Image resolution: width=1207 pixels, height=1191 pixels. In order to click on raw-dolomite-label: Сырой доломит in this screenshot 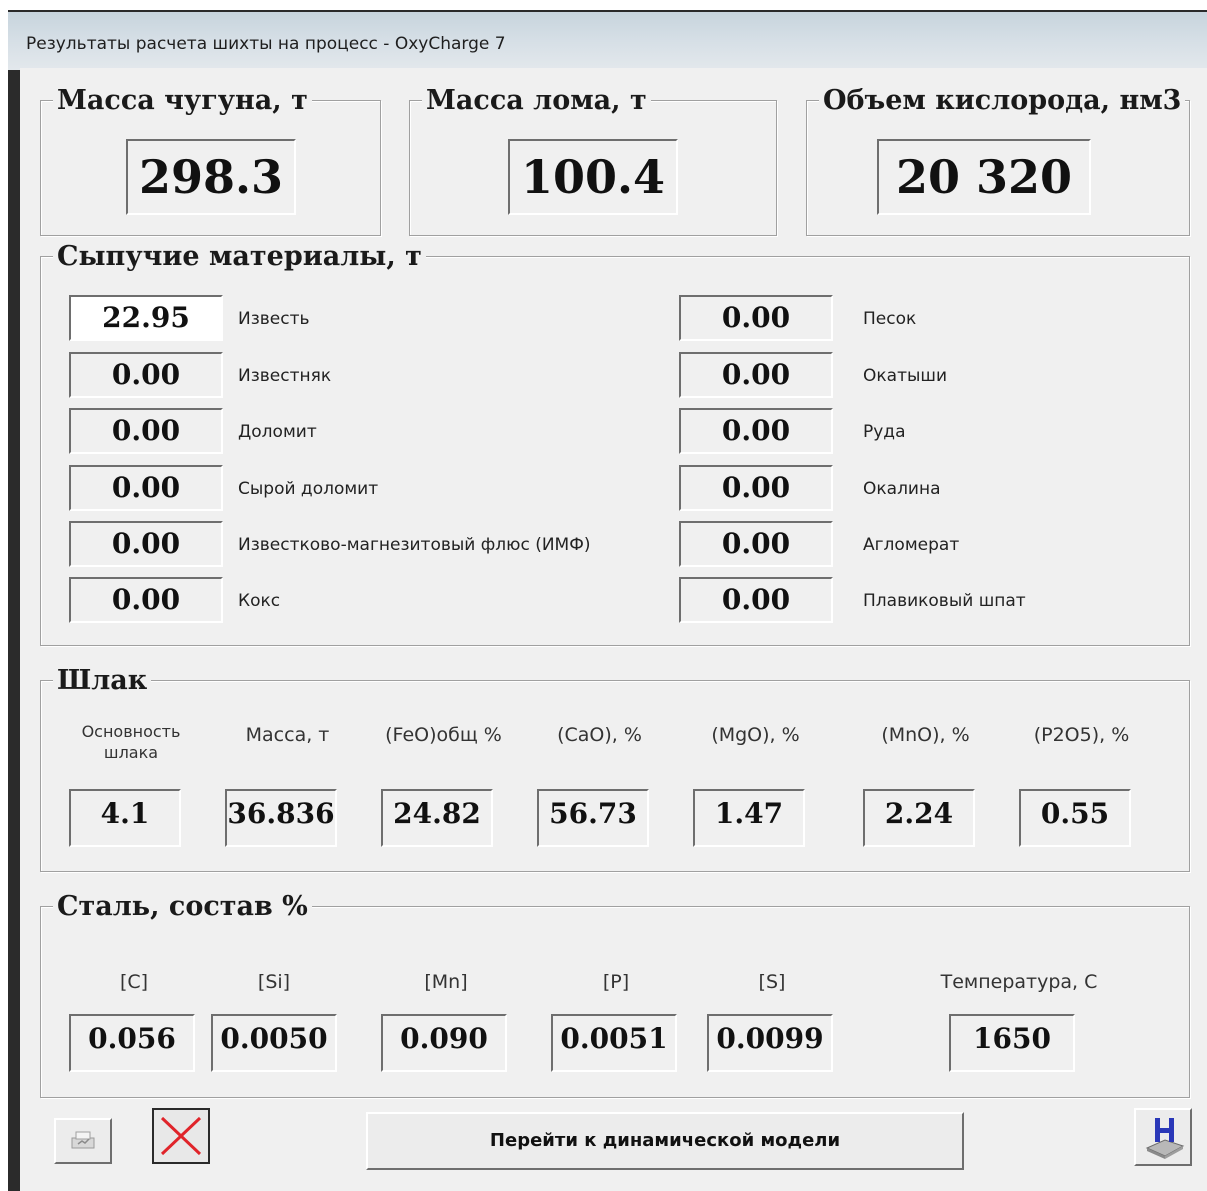, I will do `click(308, 489)`.